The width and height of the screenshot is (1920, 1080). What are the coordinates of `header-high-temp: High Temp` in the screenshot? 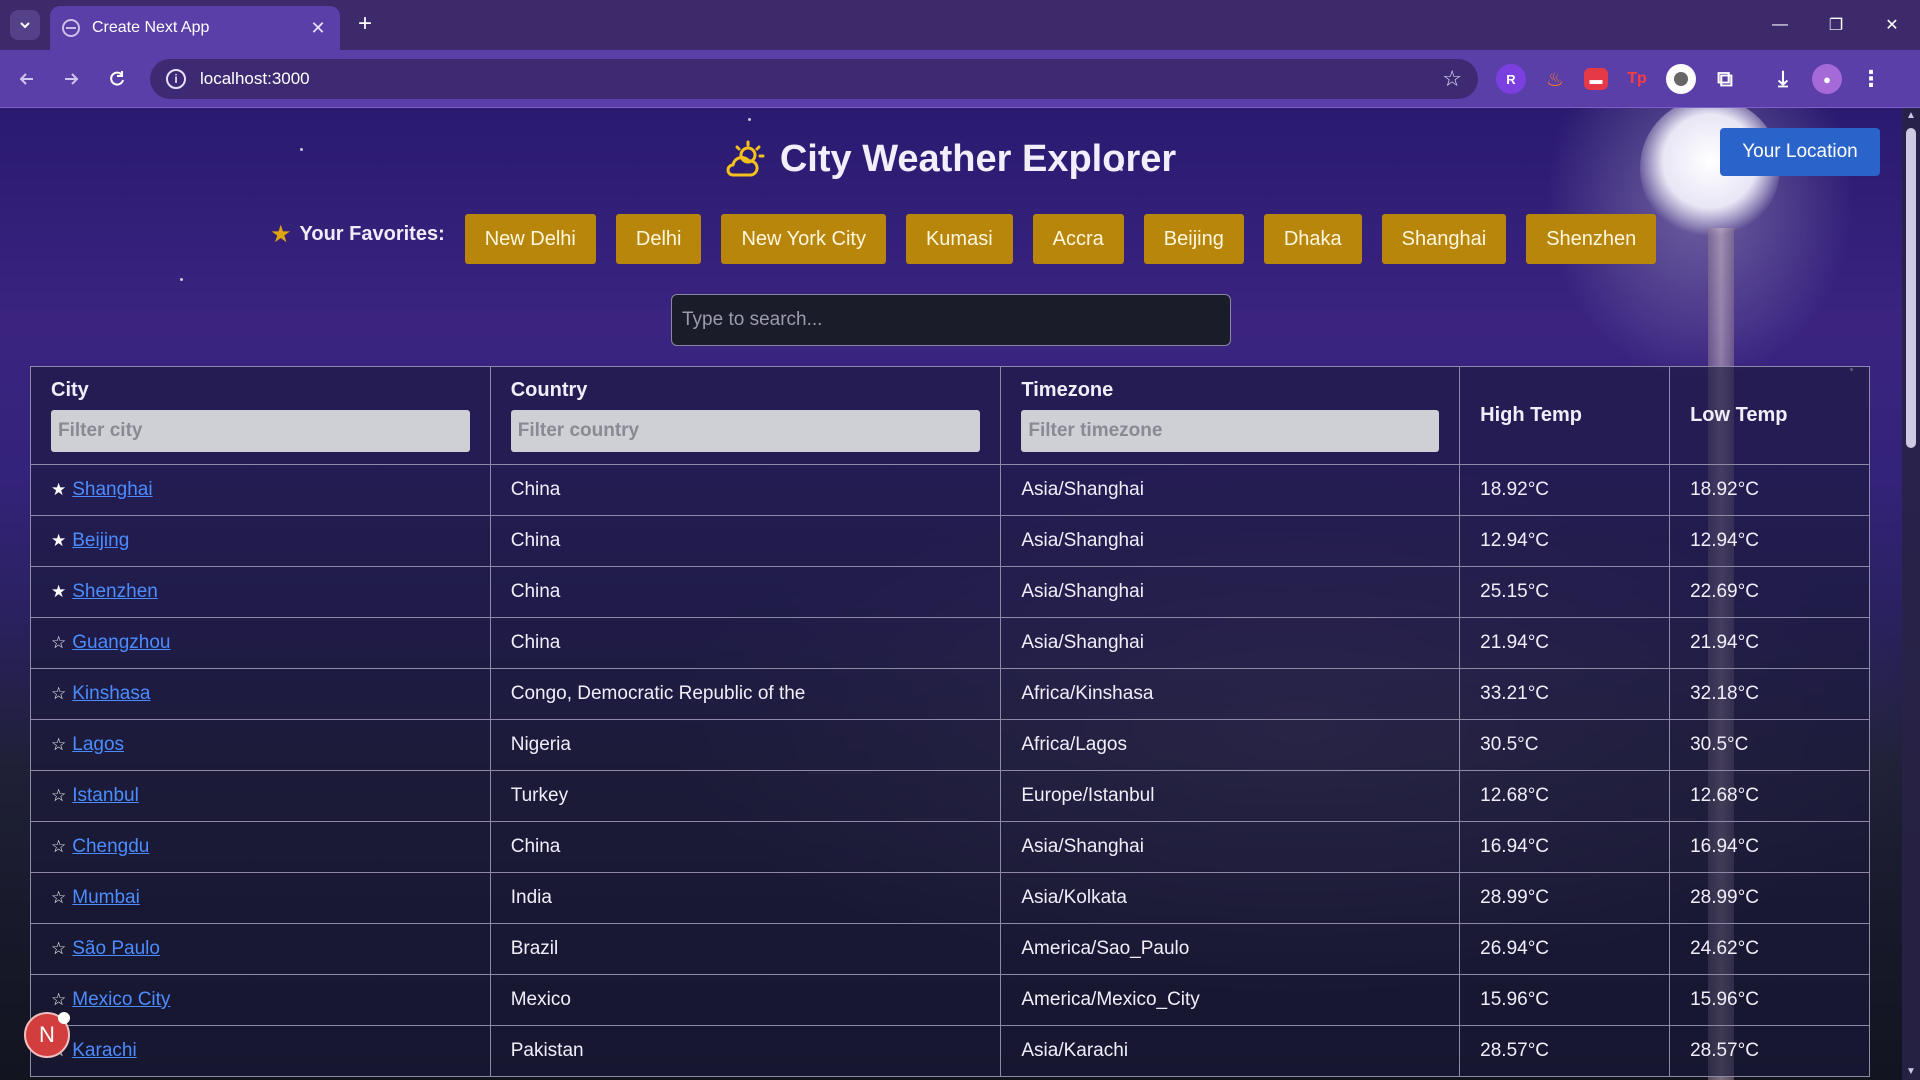 It's located at (1565, 415).